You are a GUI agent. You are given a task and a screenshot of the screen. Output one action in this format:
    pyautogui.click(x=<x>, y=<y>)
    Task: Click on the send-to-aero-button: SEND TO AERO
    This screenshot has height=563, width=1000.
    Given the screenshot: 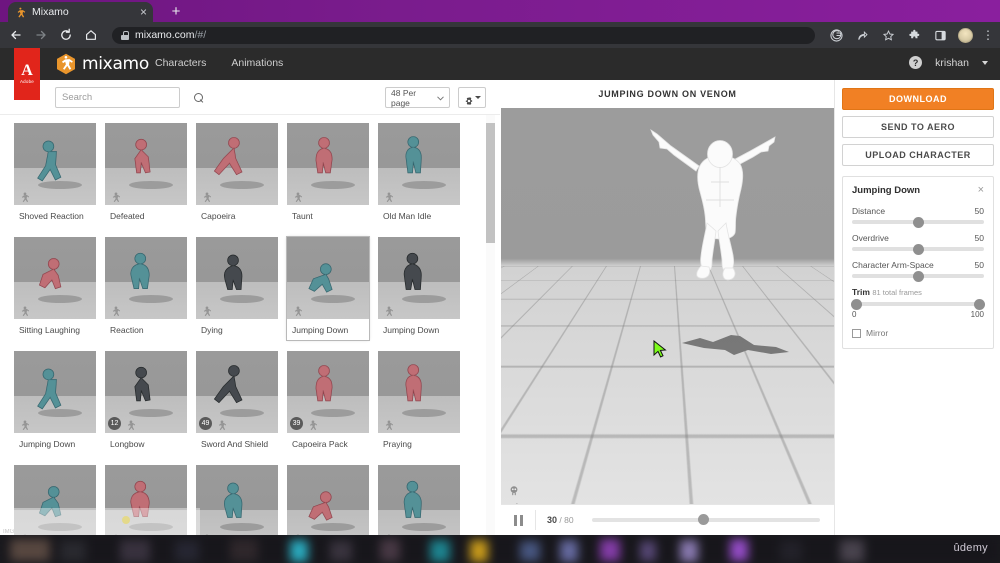 What is the action you would take?
    pyautogui.click(x=918, y=127)
    